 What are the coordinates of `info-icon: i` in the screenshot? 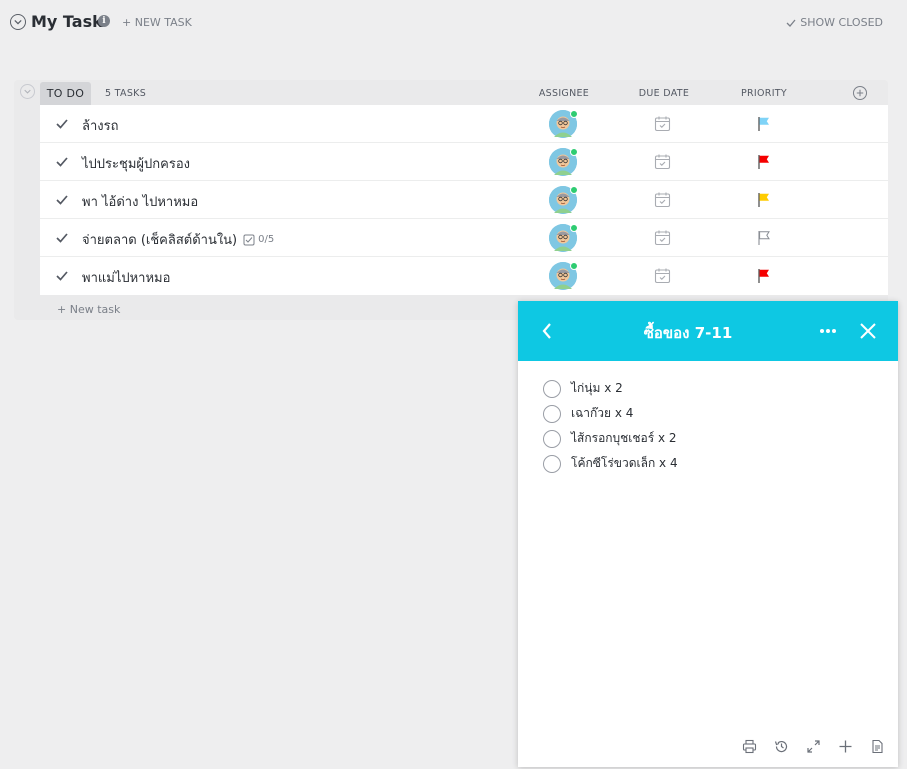 It's located at (104, 21).